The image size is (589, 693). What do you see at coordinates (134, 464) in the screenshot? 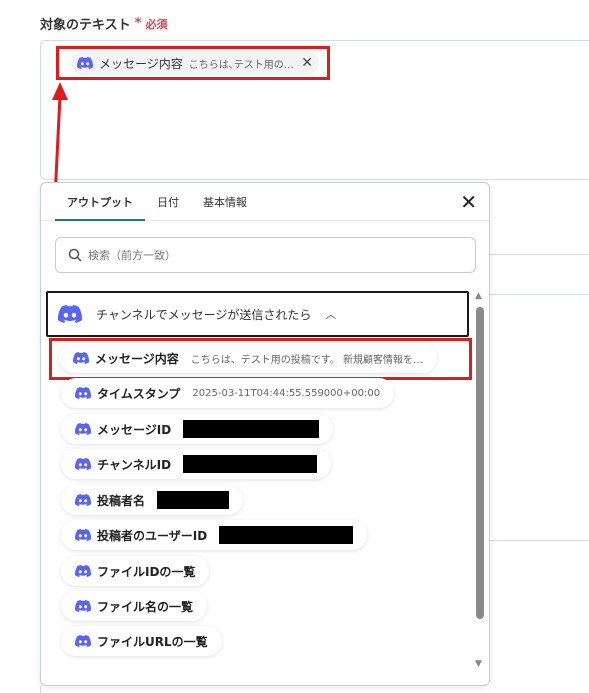
I see `item-name: チャンネルID` at bounding box center [134, 464].